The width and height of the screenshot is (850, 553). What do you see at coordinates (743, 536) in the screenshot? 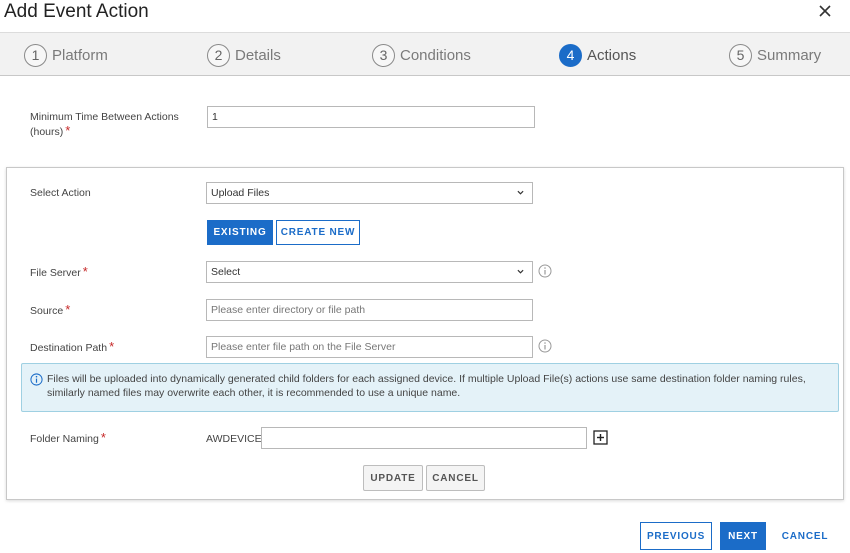
I see `next-button: NEXT` at bounding box center [743, 536].